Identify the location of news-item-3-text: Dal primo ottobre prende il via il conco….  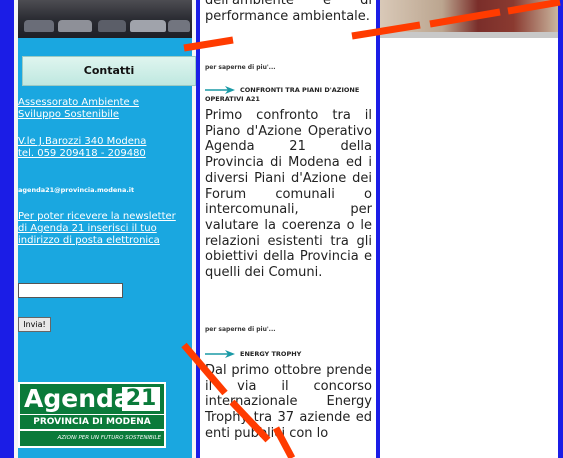
(288, 402).